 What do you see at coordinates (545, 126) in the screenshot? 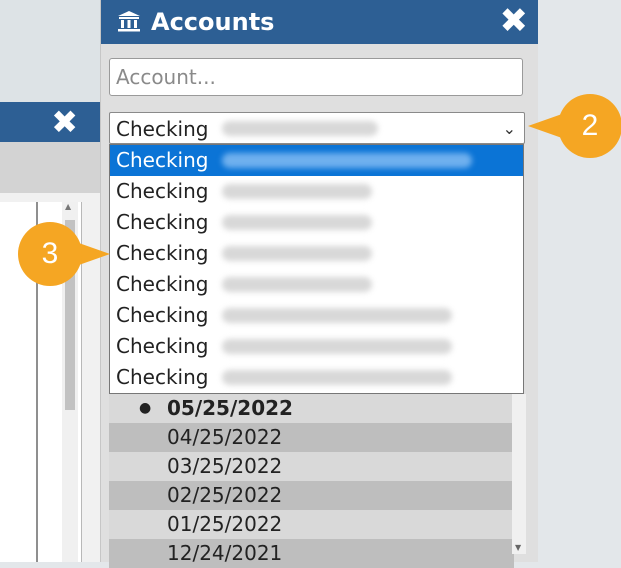
I see `callout-pointer` at bounding box center [545, 126].